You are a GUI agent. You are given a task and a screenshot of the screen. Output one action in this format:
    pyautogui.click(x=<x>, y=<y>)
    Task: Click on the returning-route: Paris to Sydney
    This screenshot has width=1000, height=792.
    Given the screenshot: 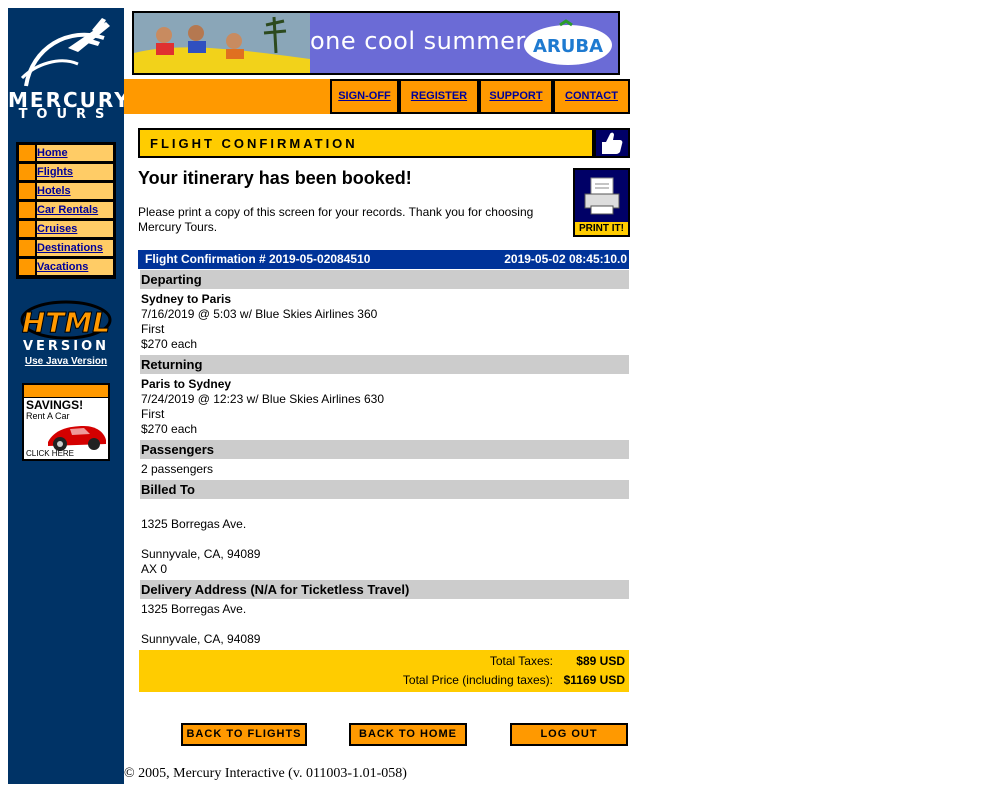 What is the action you would take?
    pyautogui.click(x=186, y=384)
    